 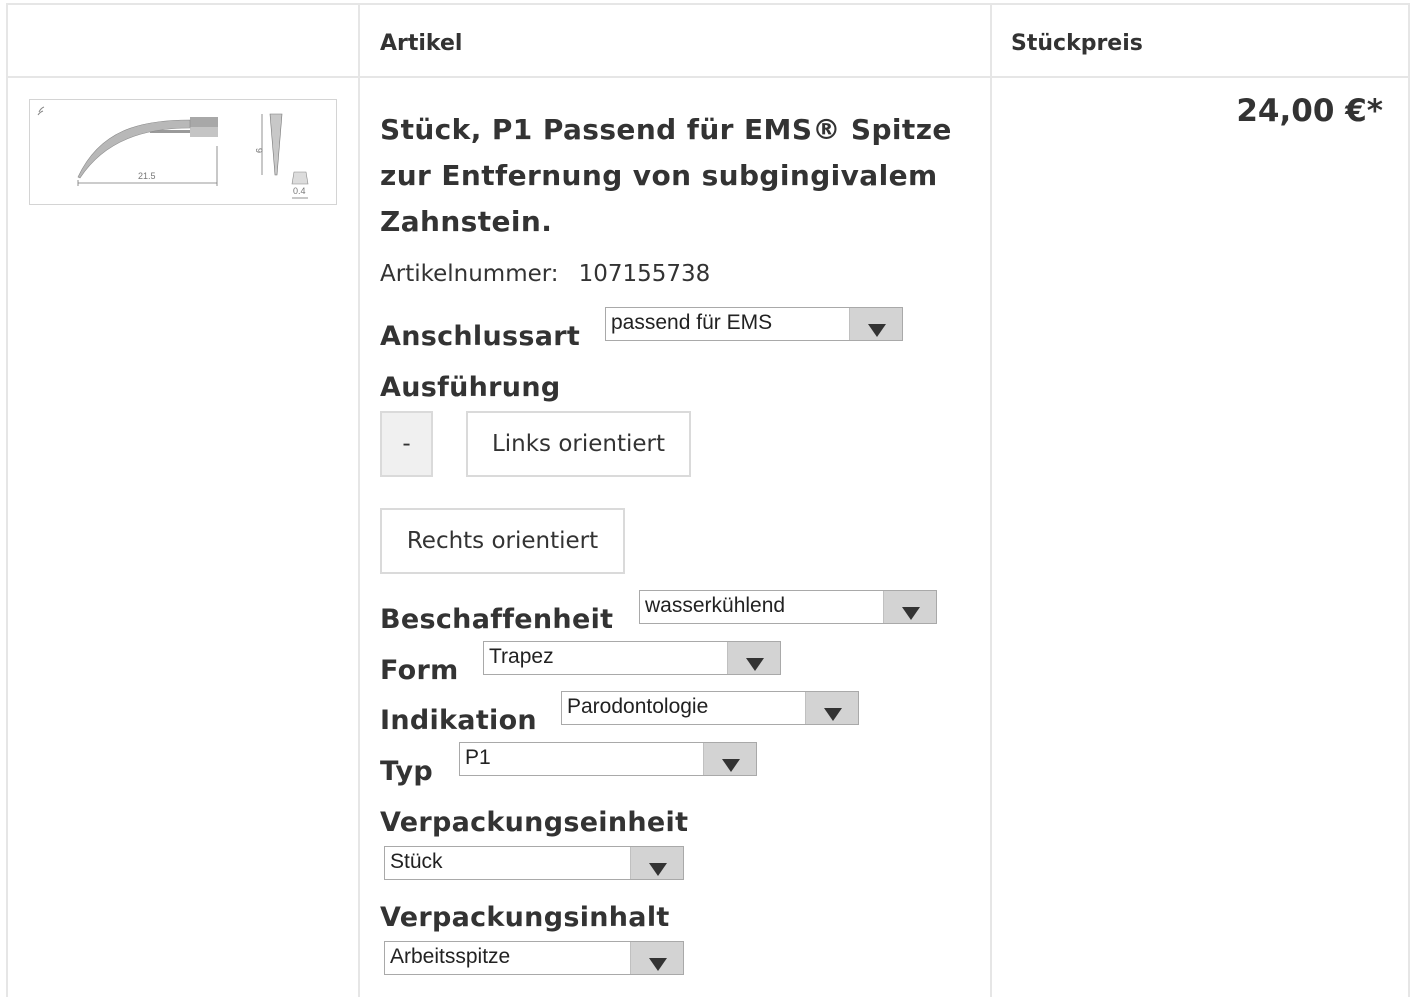 I want to click on unit-price: 24,00 €*, so click(x=1309, y=111).